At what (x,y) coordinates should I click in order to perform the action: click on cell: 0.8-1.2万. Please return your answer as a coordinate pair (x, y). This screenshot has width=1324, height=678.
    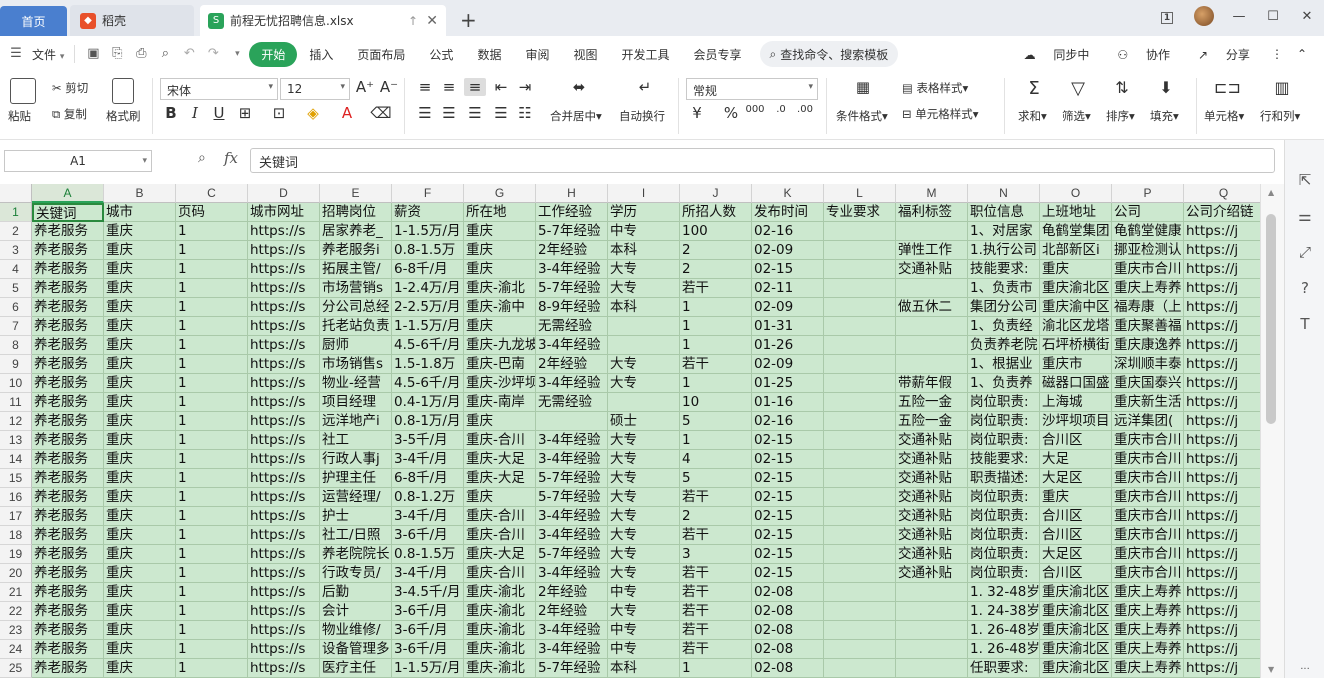
    Looking at the image, I should click on (428, 497).